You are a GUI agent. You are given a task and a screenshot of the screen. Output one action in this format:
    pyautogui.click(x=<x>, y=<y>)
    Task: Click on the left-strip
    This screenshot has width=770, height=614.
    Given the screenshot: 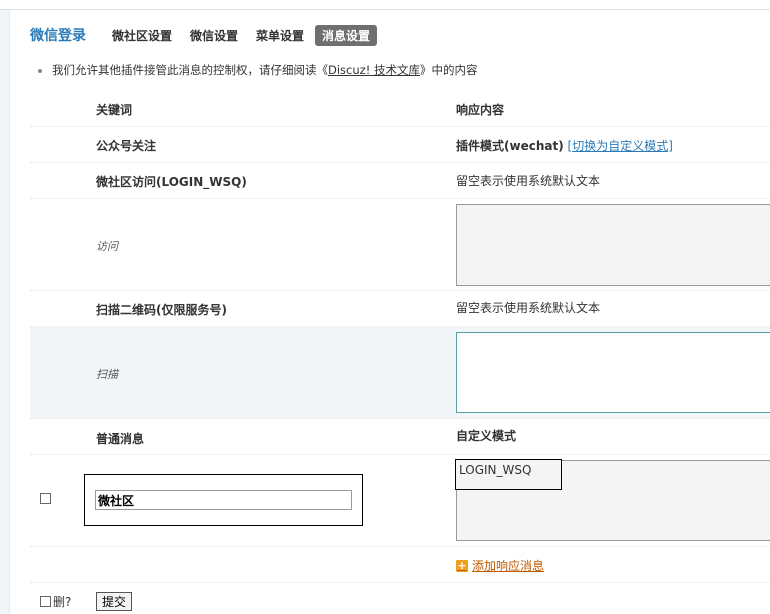 What is the action you would take?
    pyautogui.click(x=5, y=312)
    